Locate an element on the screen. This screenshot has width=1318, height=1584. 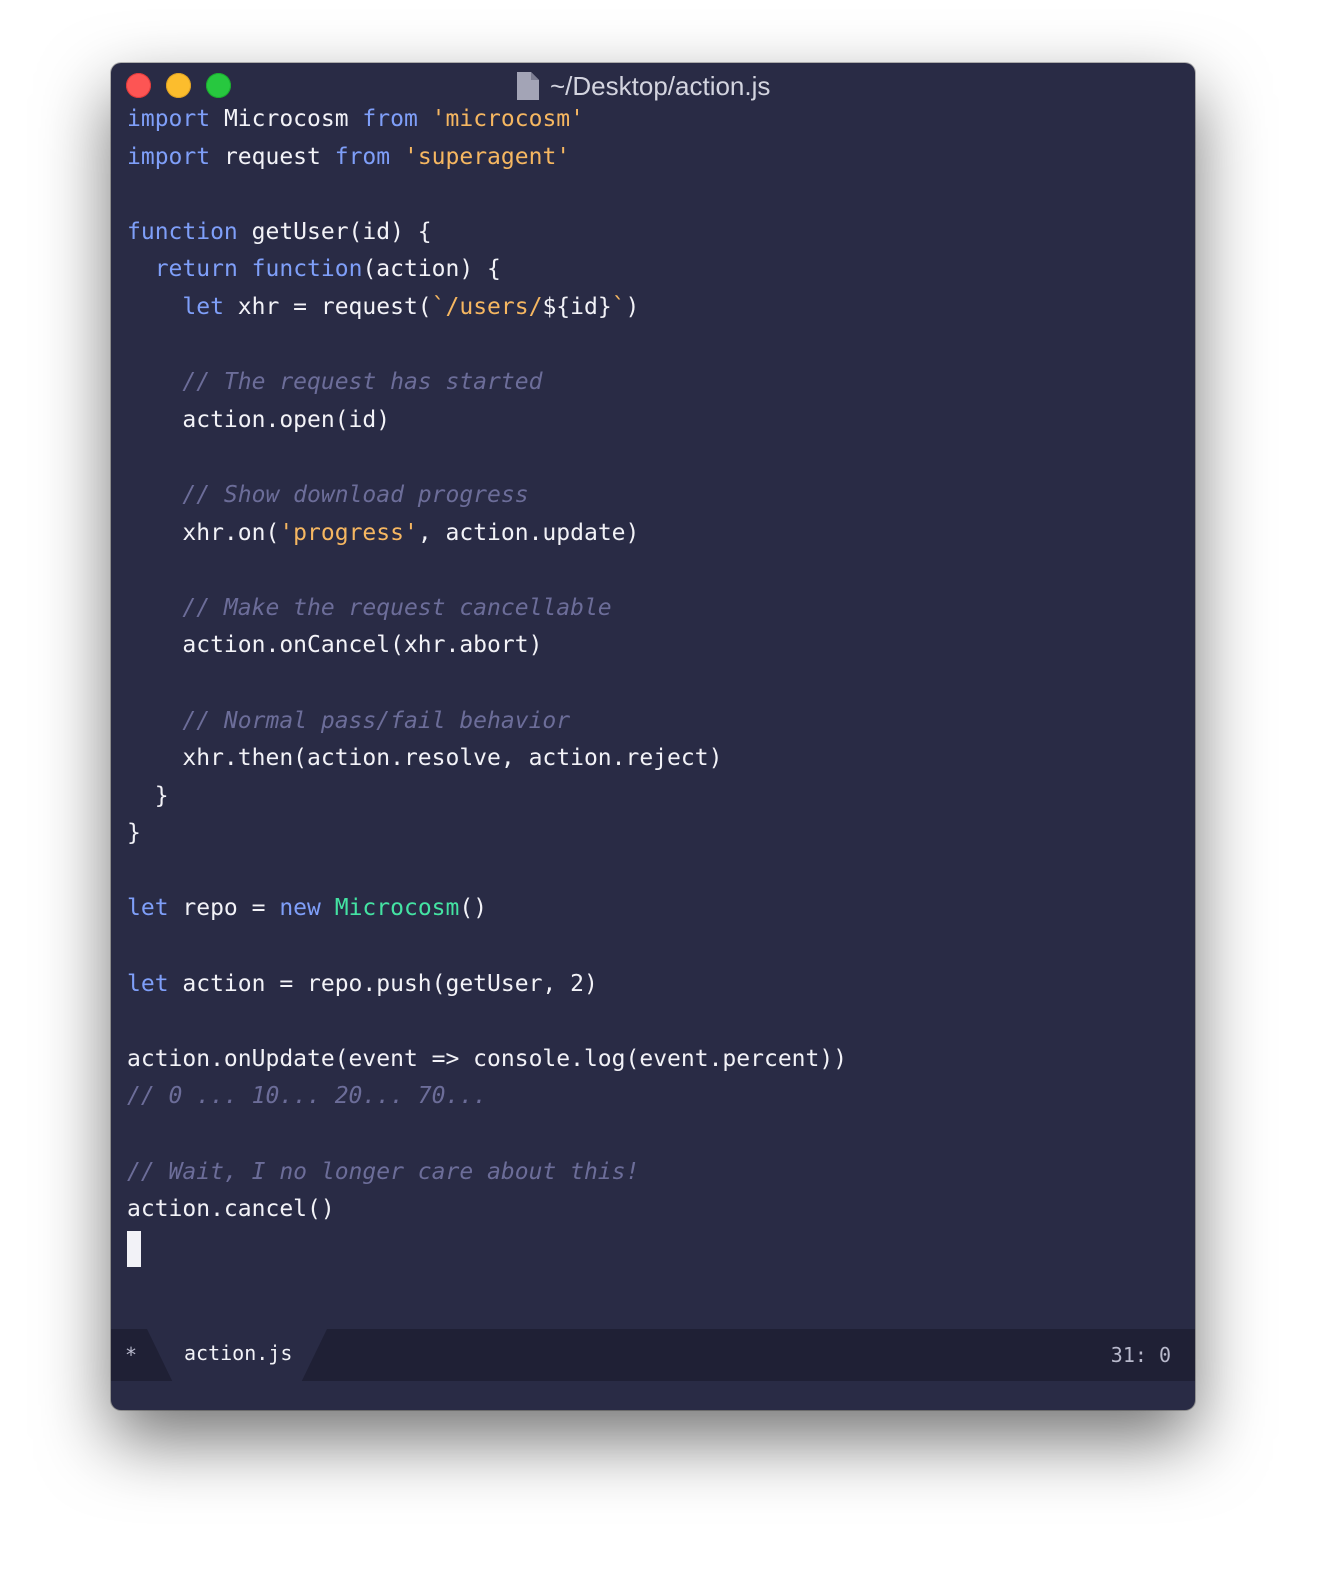
maximize-window-button is located at coordinates (218, 85).